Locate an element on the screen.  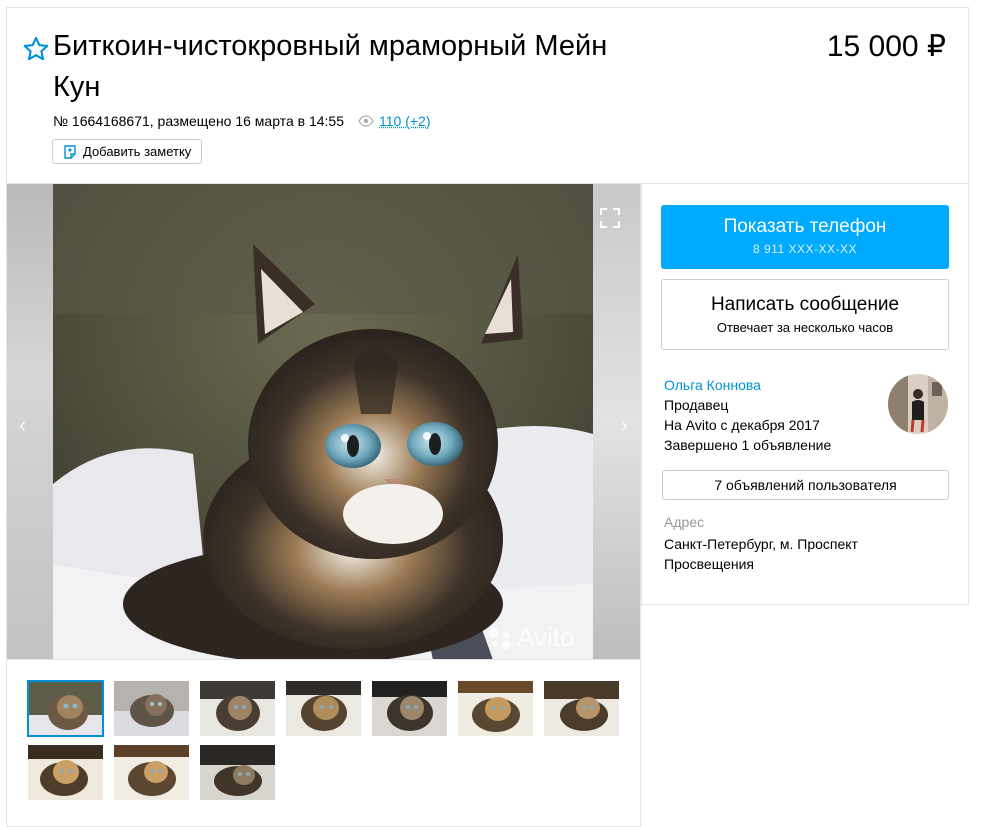
add-note-label: Добавить заметку is located at coordinates (137, 151).